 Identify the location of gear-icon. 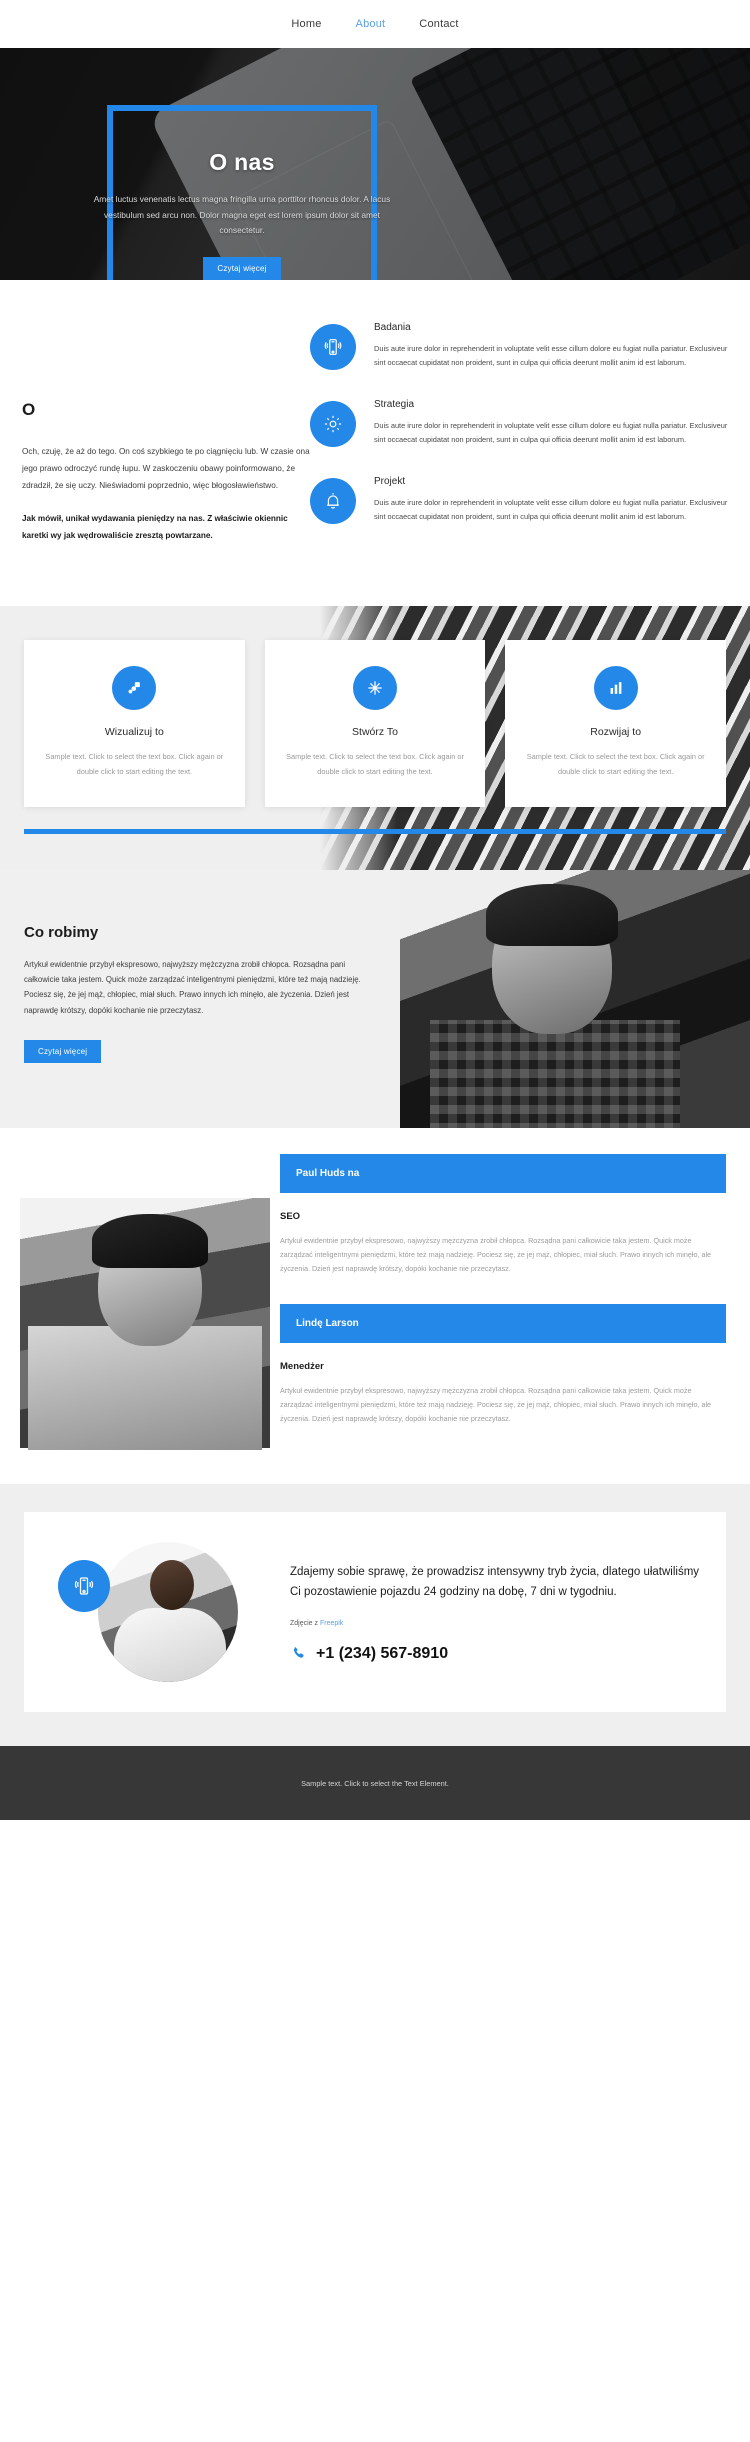
(333, 423).